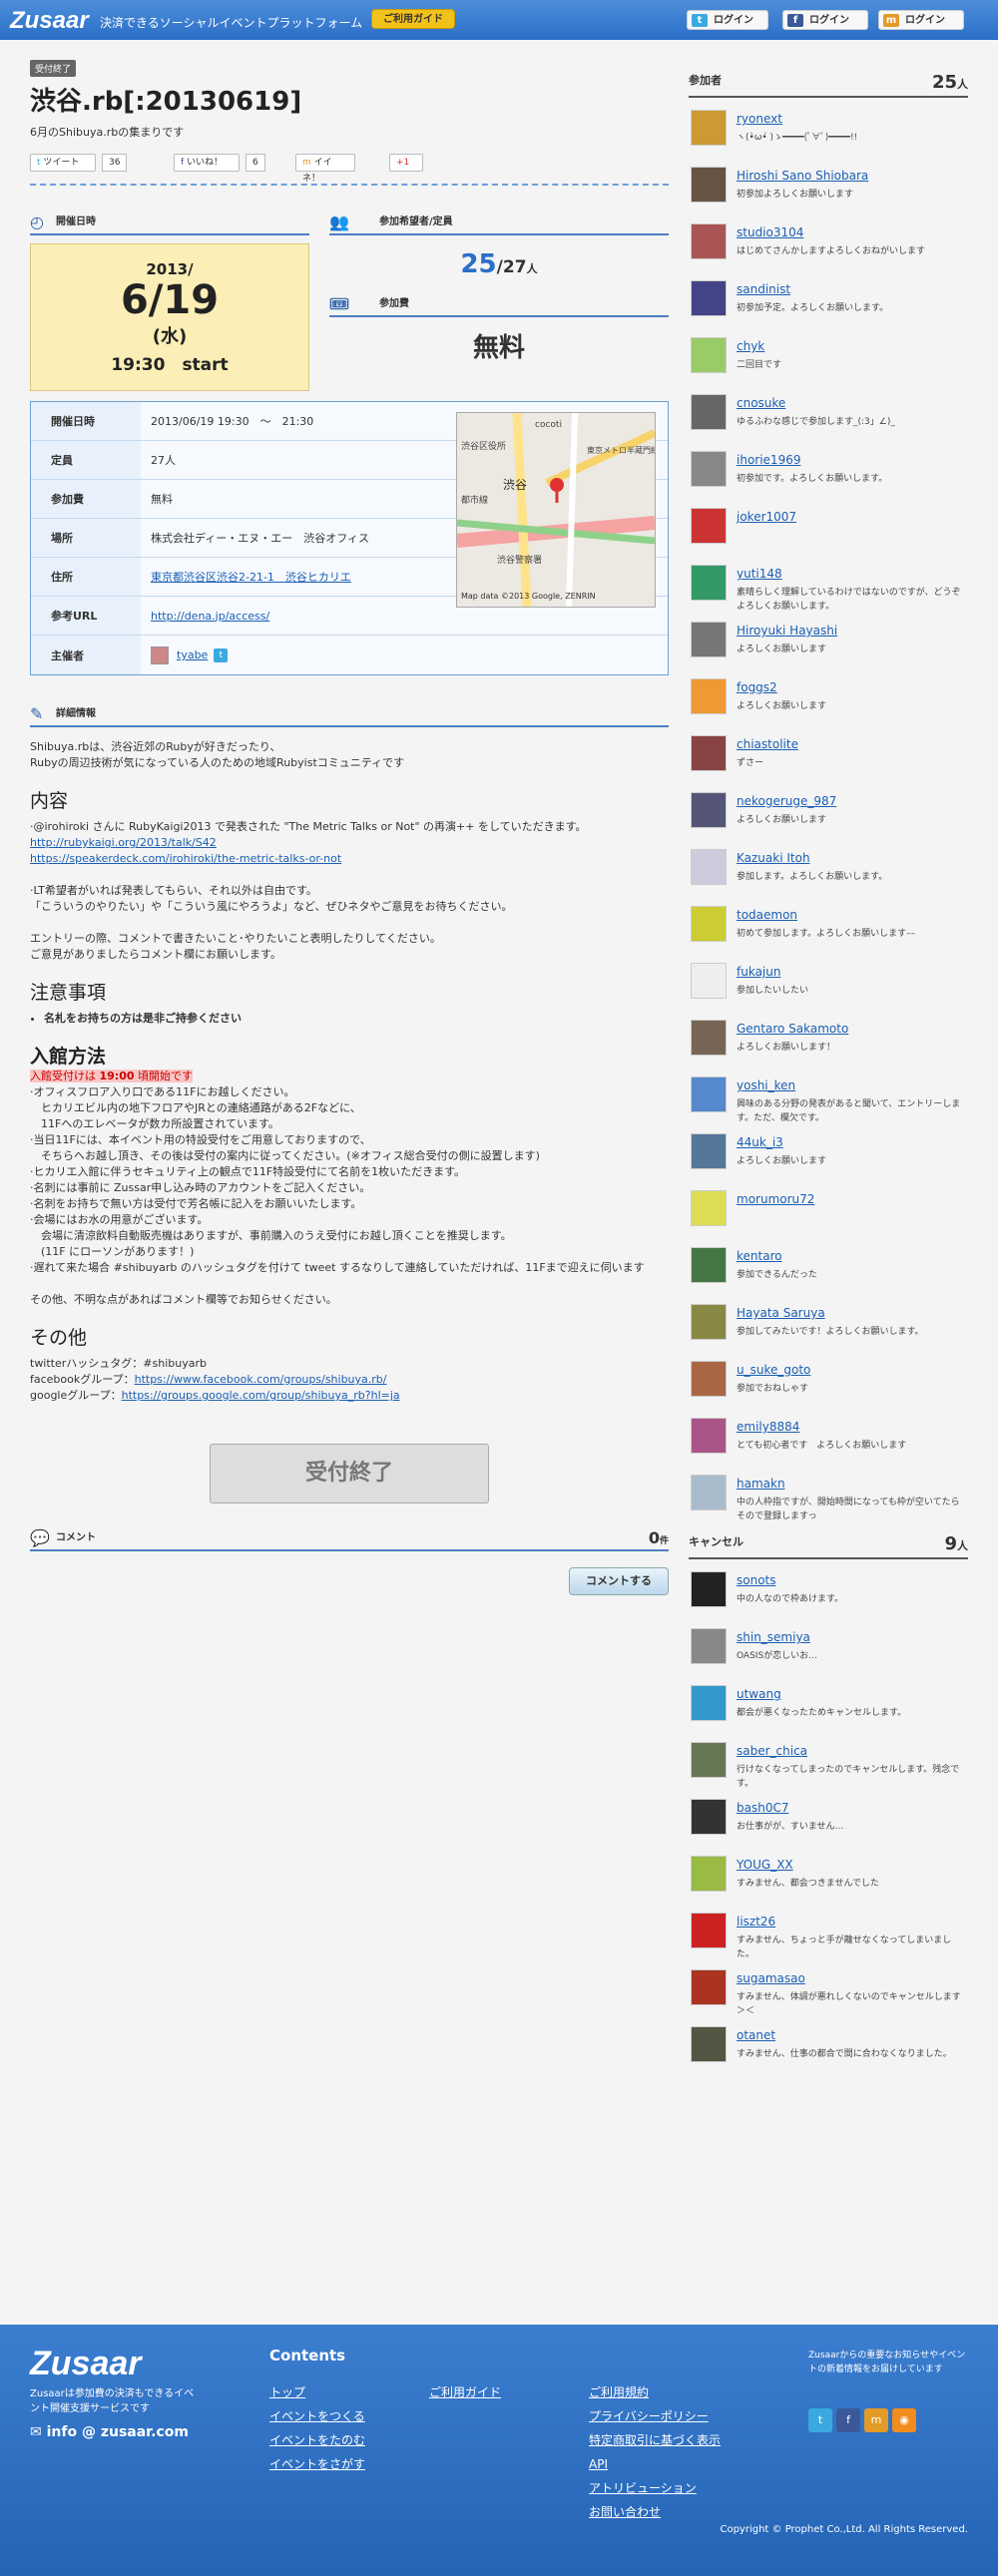 This screenshot has width=998, height=2576. What do you see at coordinates (767, 915) in the screenshot?
I see `user-name-link: todaemon` at bounding box center [767, 915].